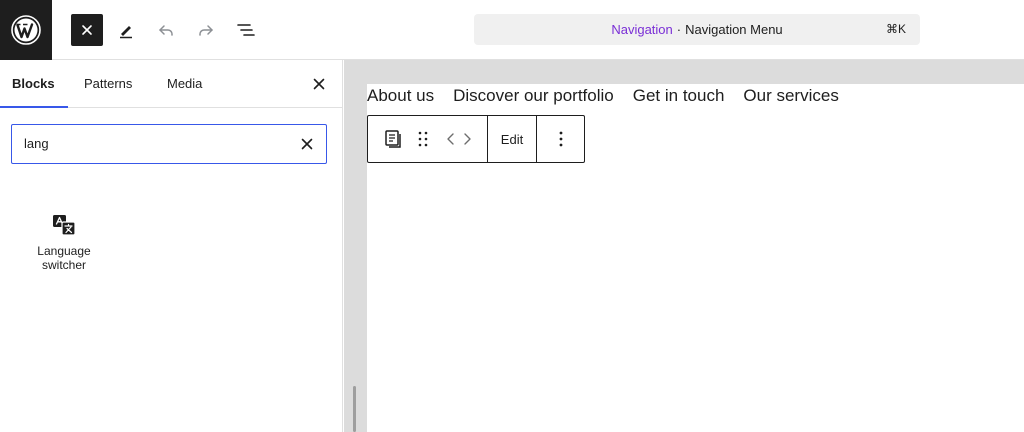  What do you see at coordinates (64, 225) in the screenshot?
I see `translate-icon` at bounding box center [64, 225].